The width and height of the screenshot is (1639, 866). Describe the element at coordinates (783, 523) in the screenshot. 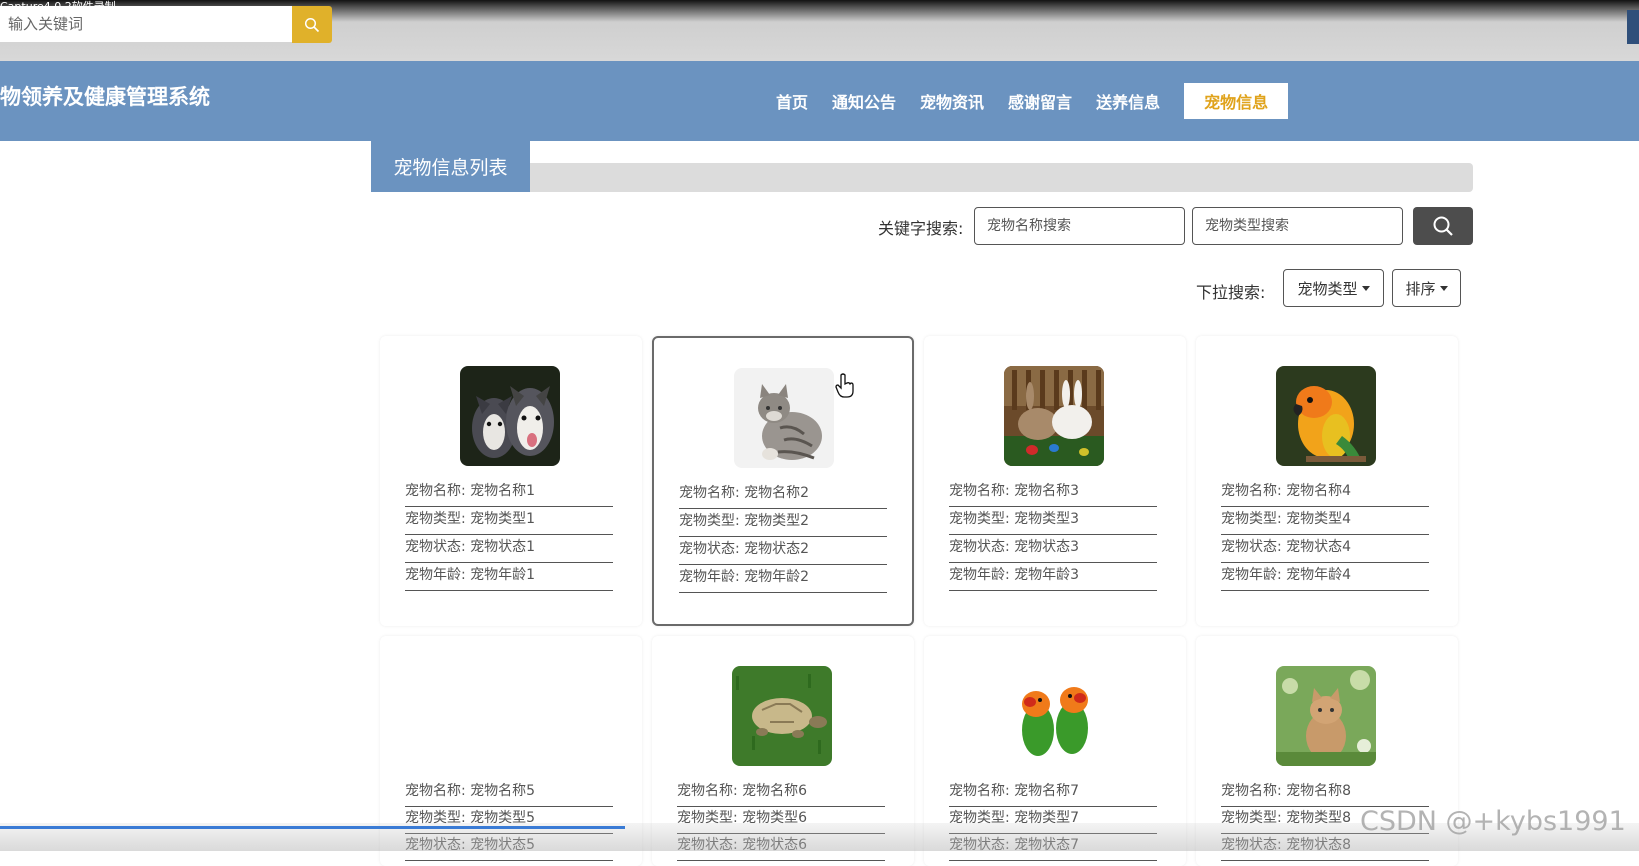

I see `pet-type-field: 宠物类型: 宠物类型2` at that location.